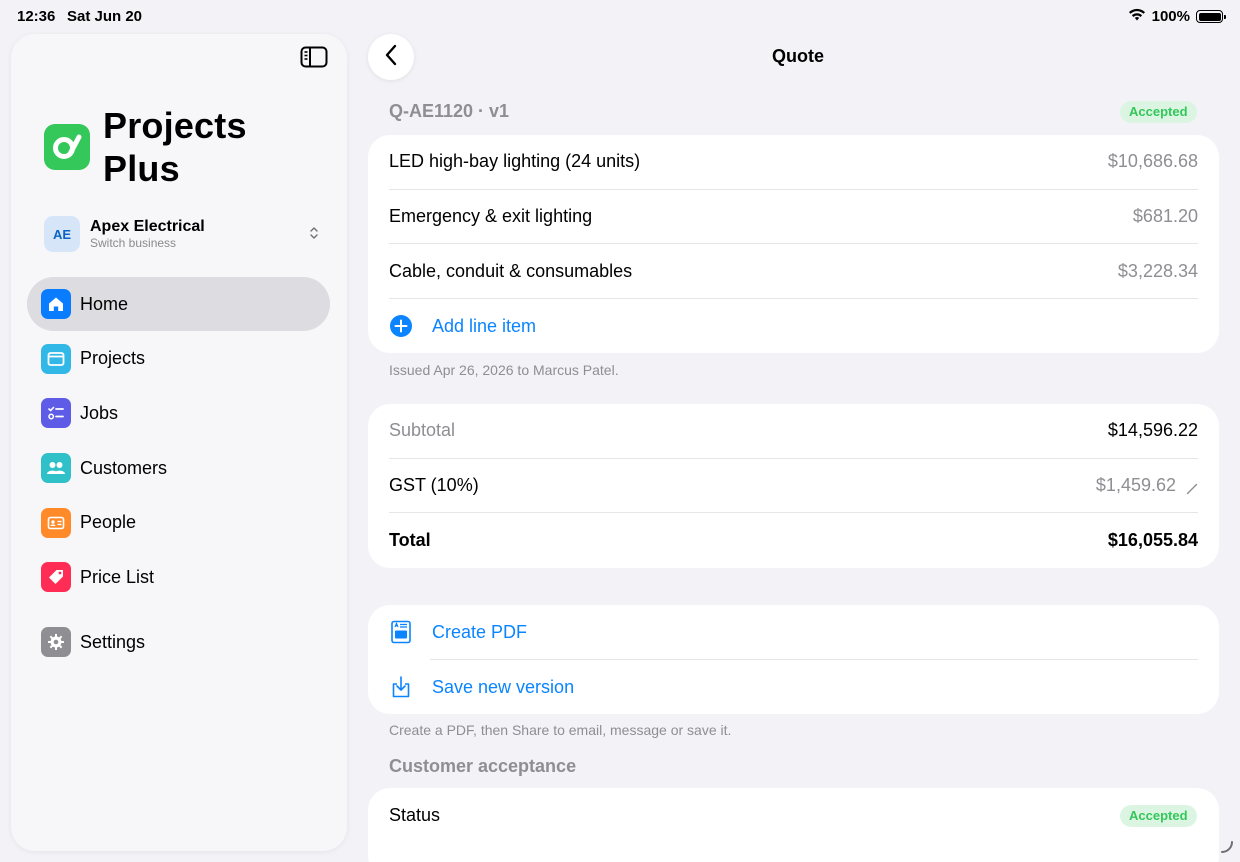  What do you see at coordinates (483, 766) in the screenshot?
I see `customer-acceptance-heading: Customer acceptance` at bounding box center [483, 766].